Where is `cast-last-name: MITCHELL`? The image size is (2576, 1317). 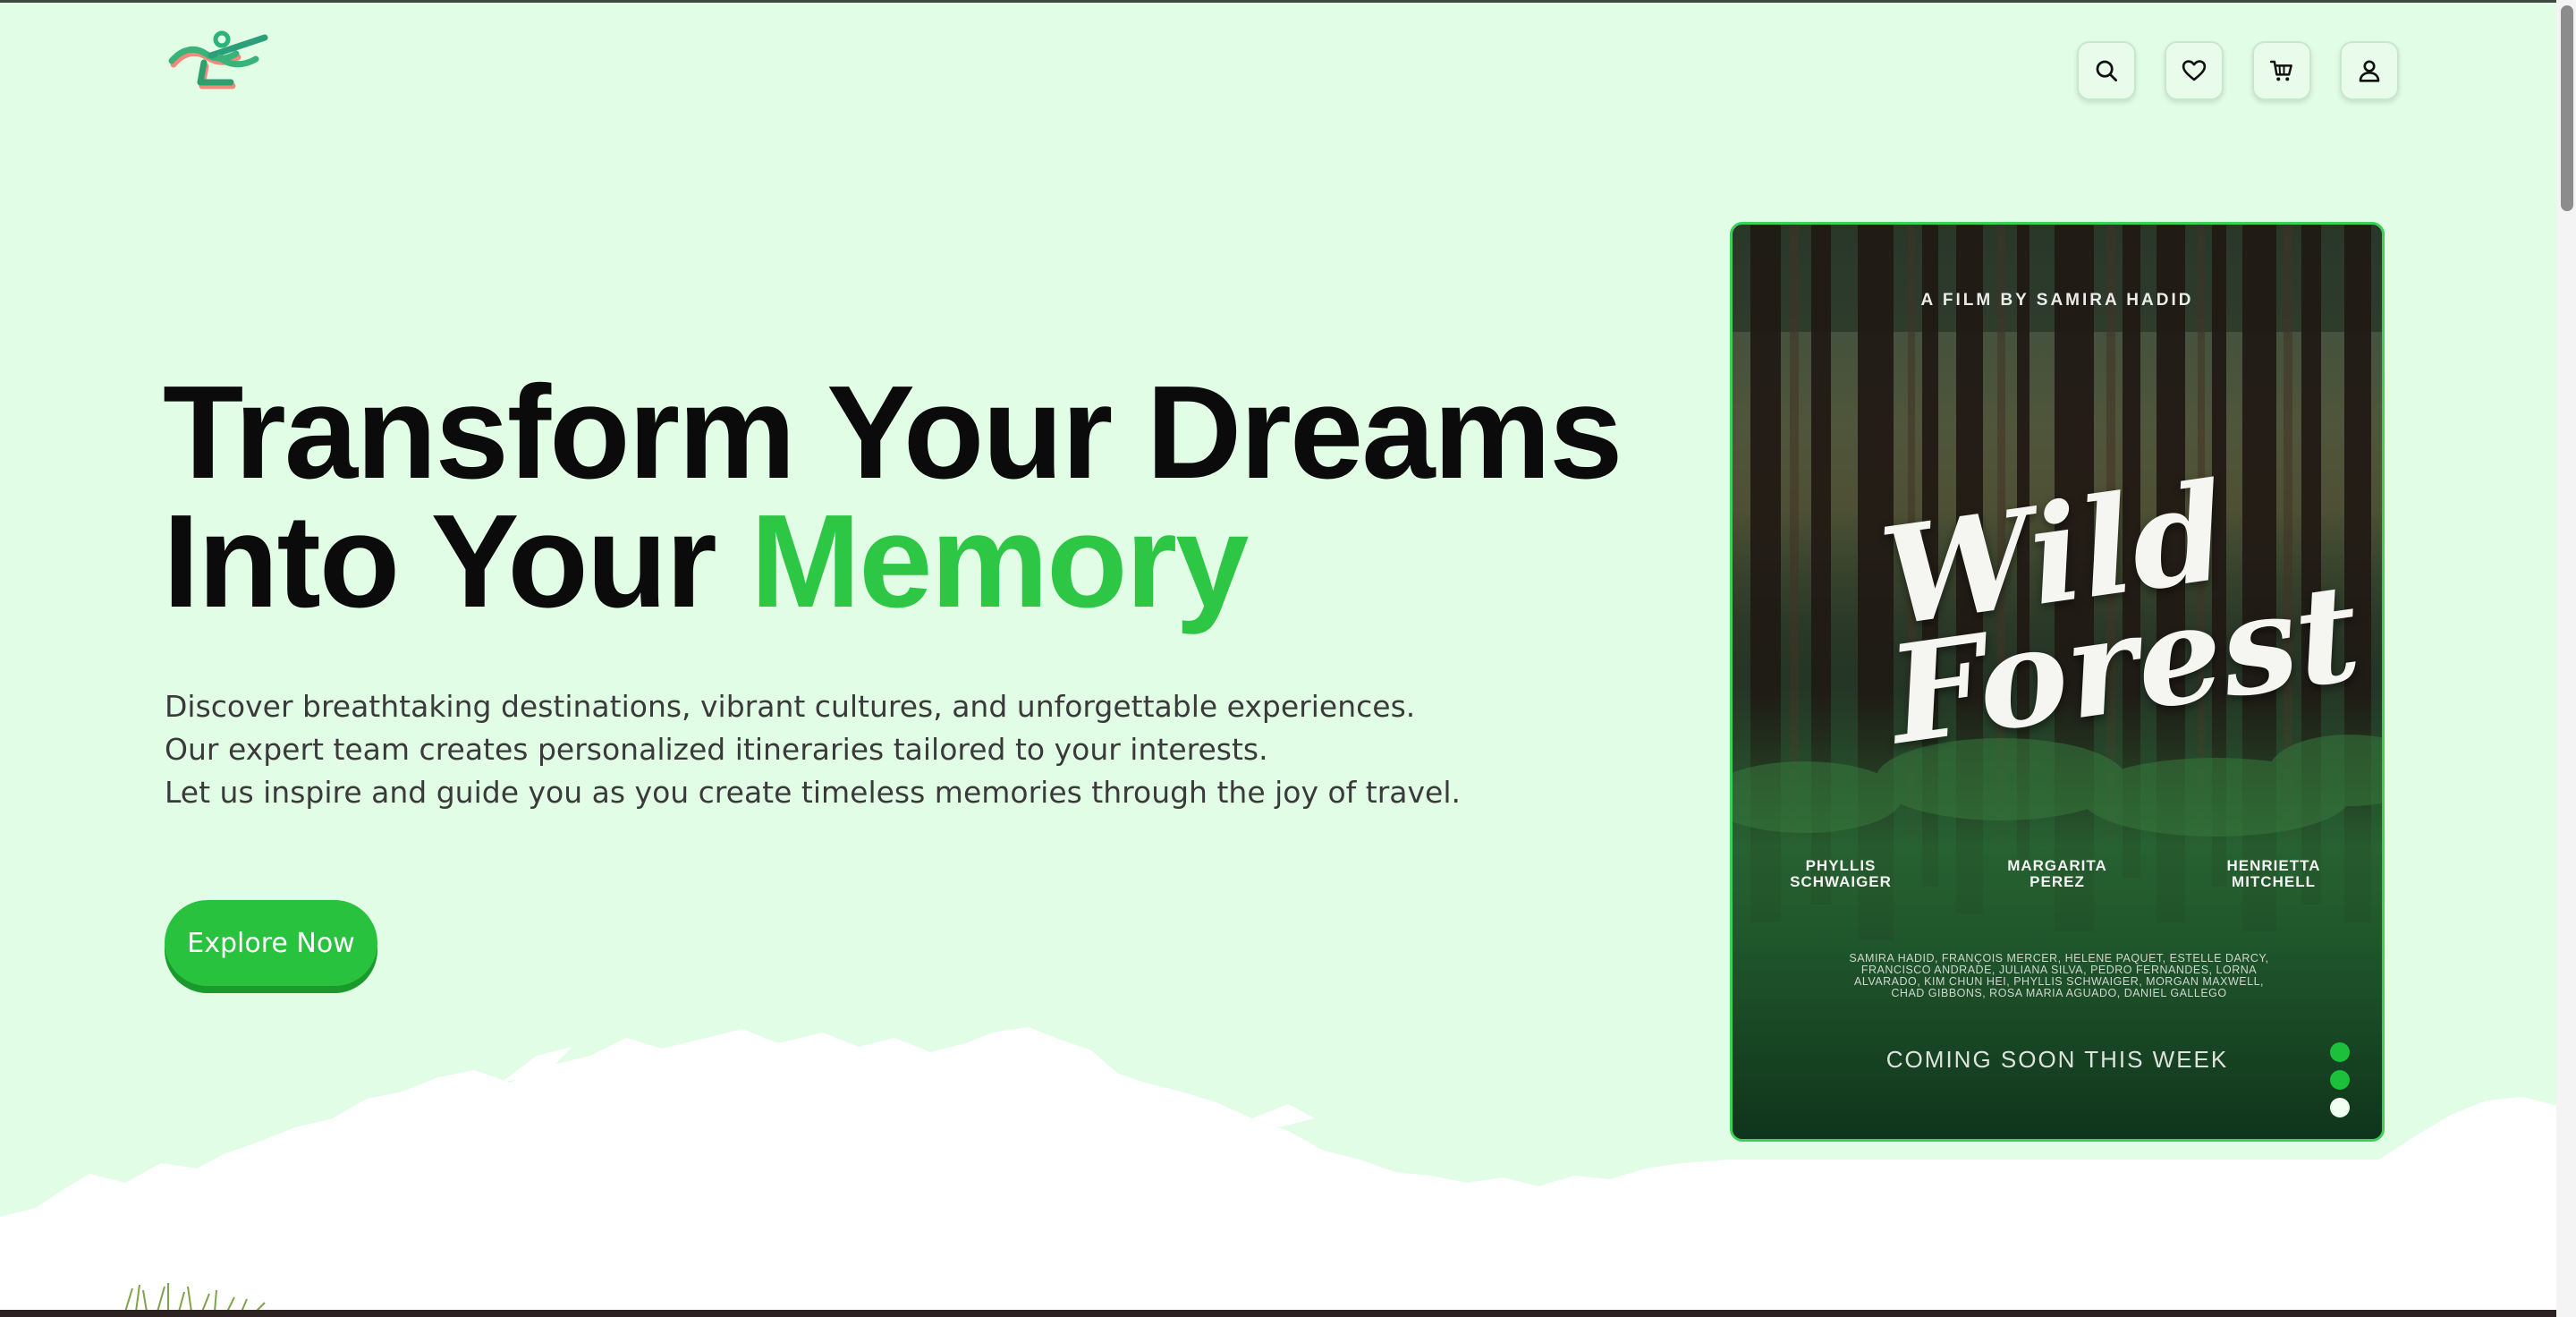
cast-last-name: MITCHELL is located at coordinates (2274, 881).